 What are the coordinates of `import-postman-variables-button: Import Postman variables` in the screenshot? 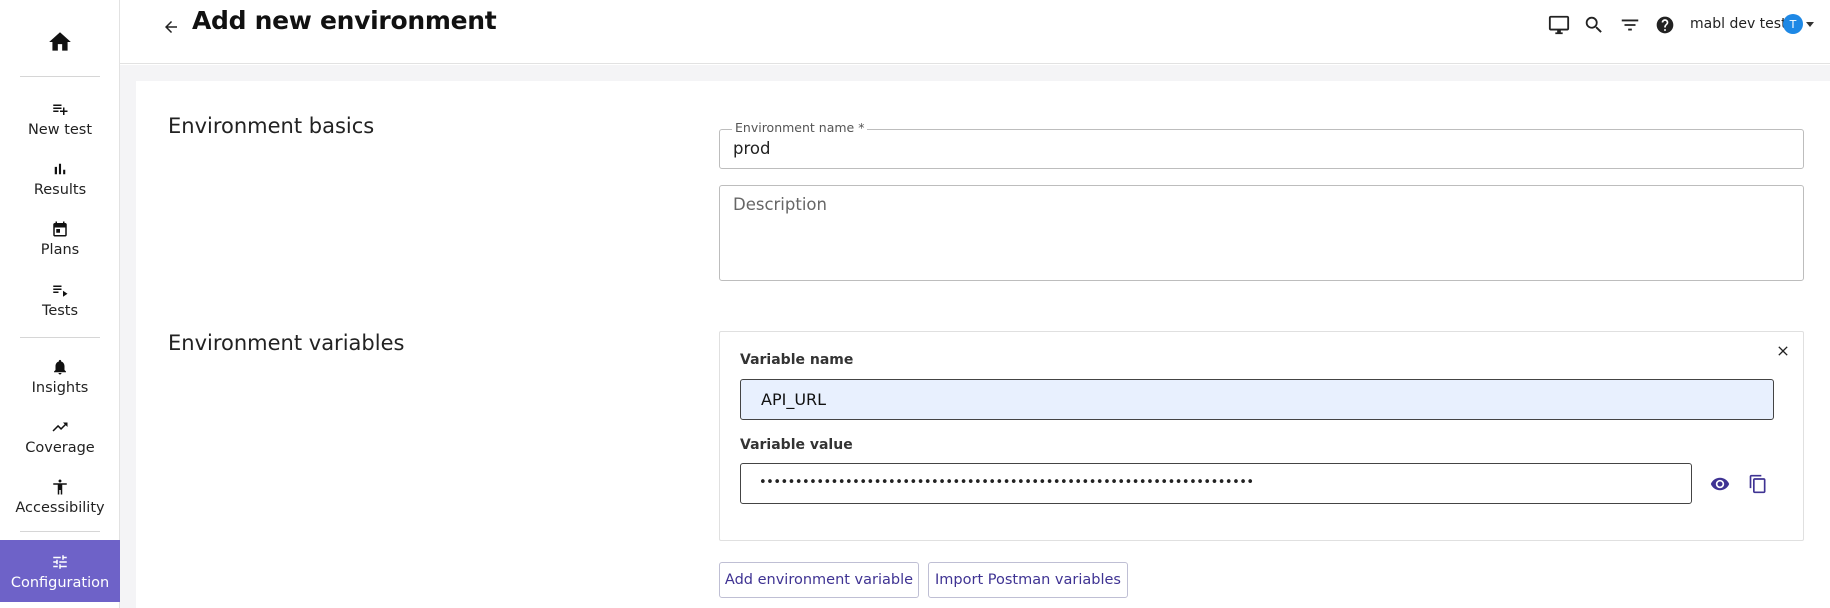 It's located at (1028, 580).